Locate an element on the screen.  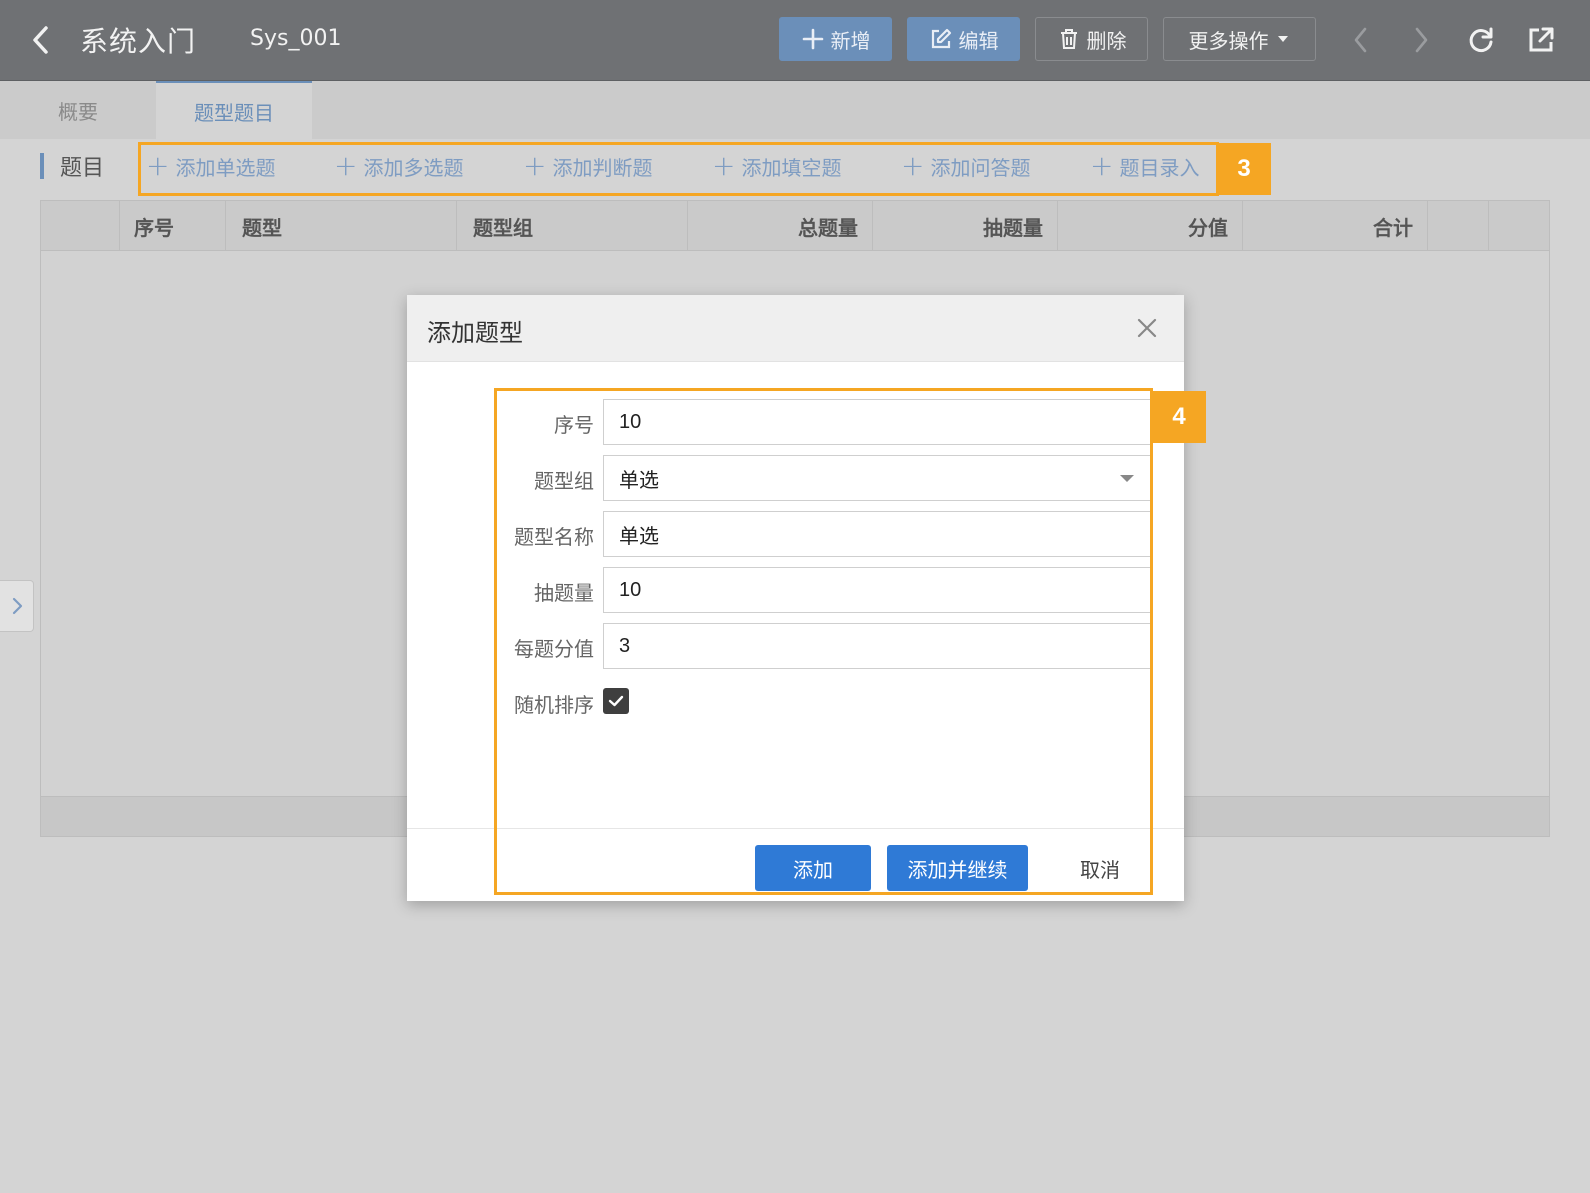
dialog-title: 添加题型 is located at coordinates (475, 333).